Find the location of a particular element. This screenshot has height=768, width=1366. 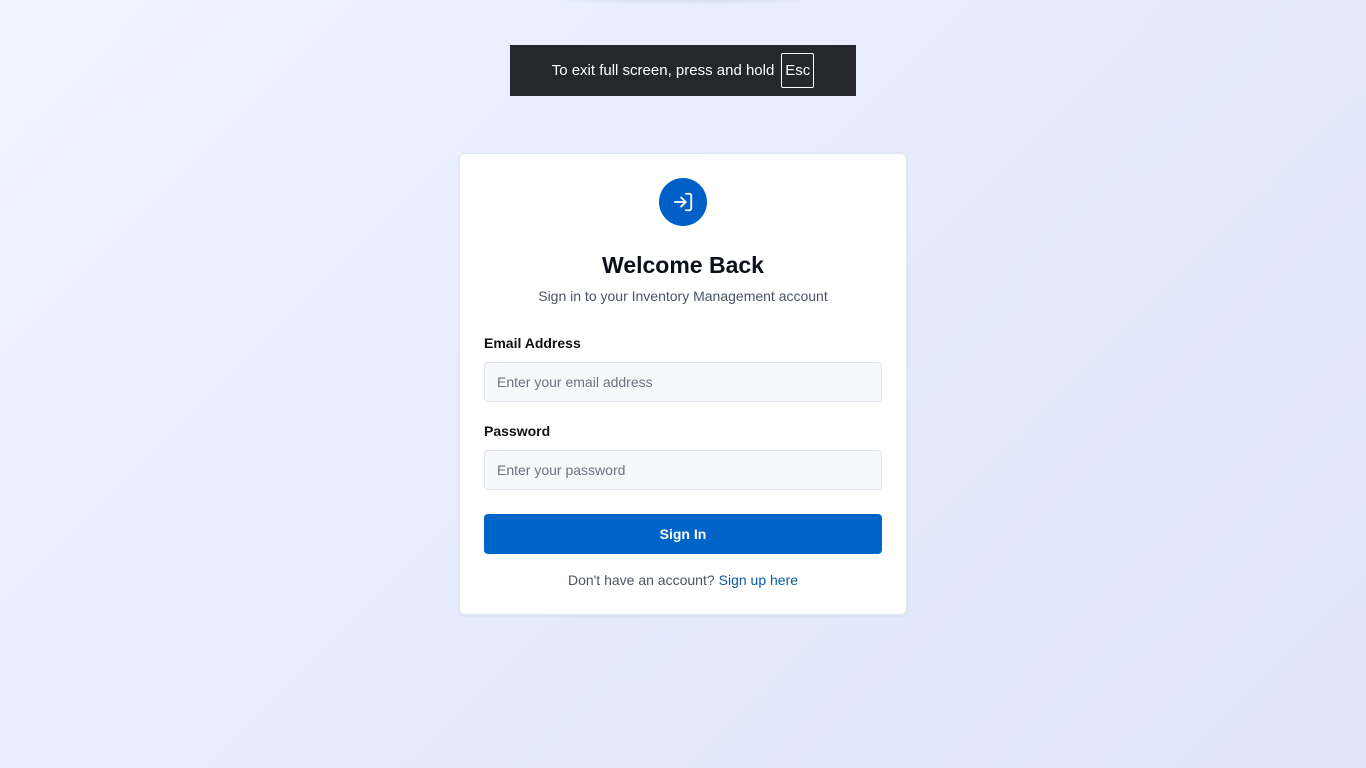

sign-in-button: Sign In is located at coordinates (683, 534).